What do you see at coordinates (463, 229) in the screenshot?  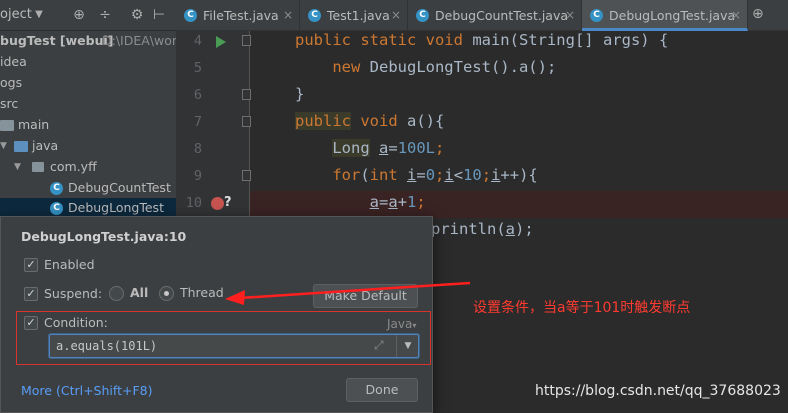 I see `code-token: .println(` at bounding box center [463, 229].